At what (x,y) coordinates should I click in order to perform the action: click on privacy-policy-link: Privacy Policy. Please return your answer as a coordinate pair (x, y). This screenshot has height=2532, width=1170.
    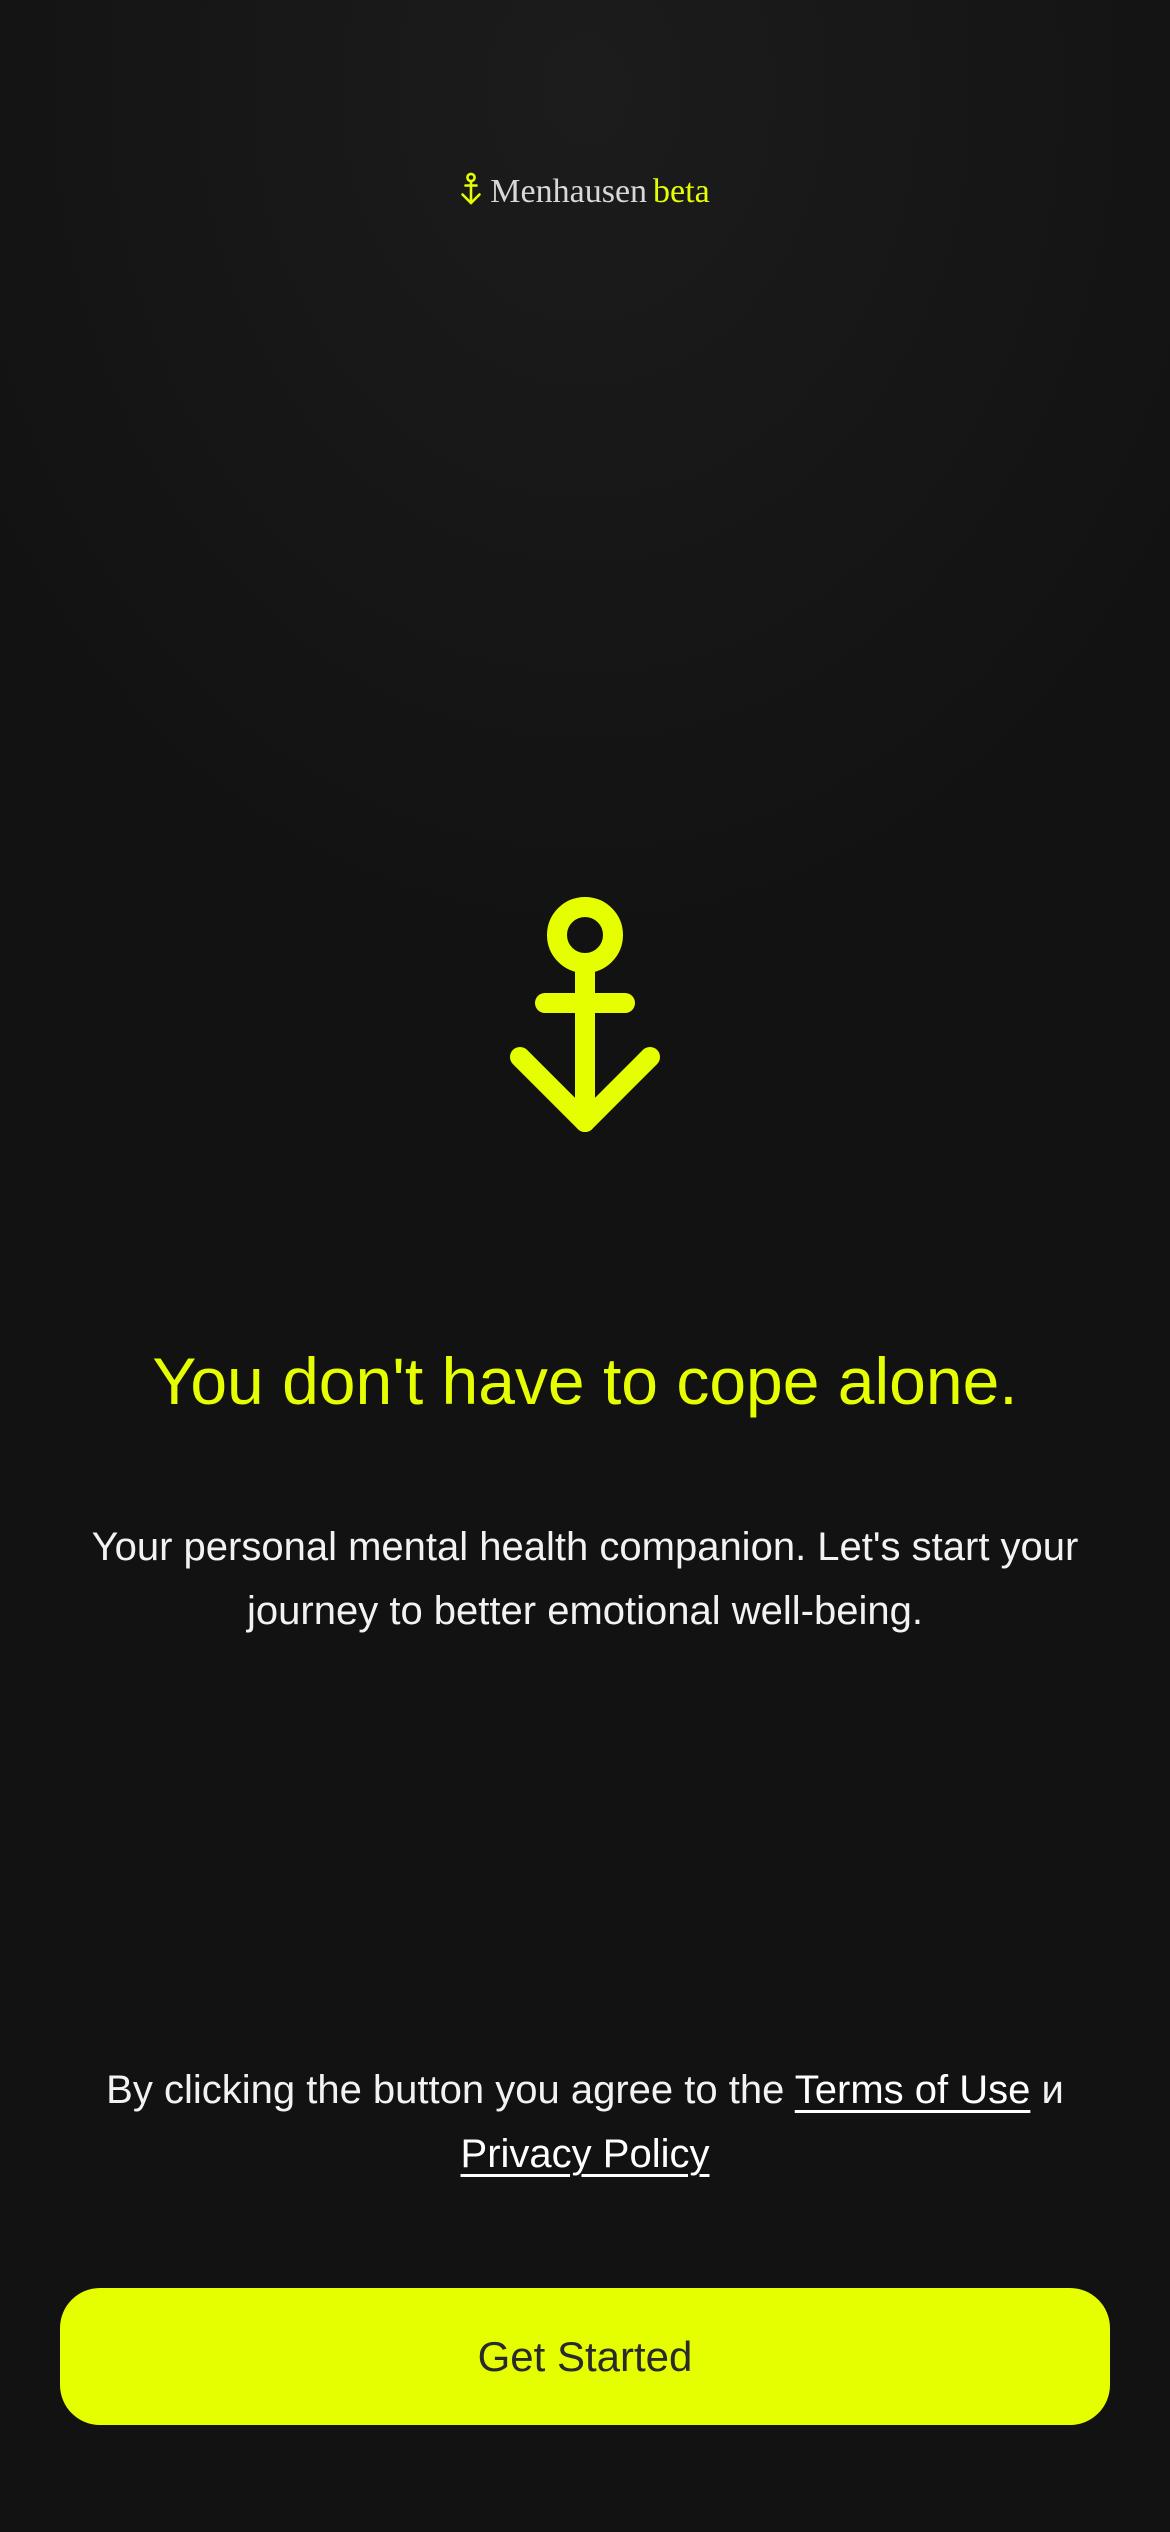
    Looking at the image, I should click on (585, 2154).